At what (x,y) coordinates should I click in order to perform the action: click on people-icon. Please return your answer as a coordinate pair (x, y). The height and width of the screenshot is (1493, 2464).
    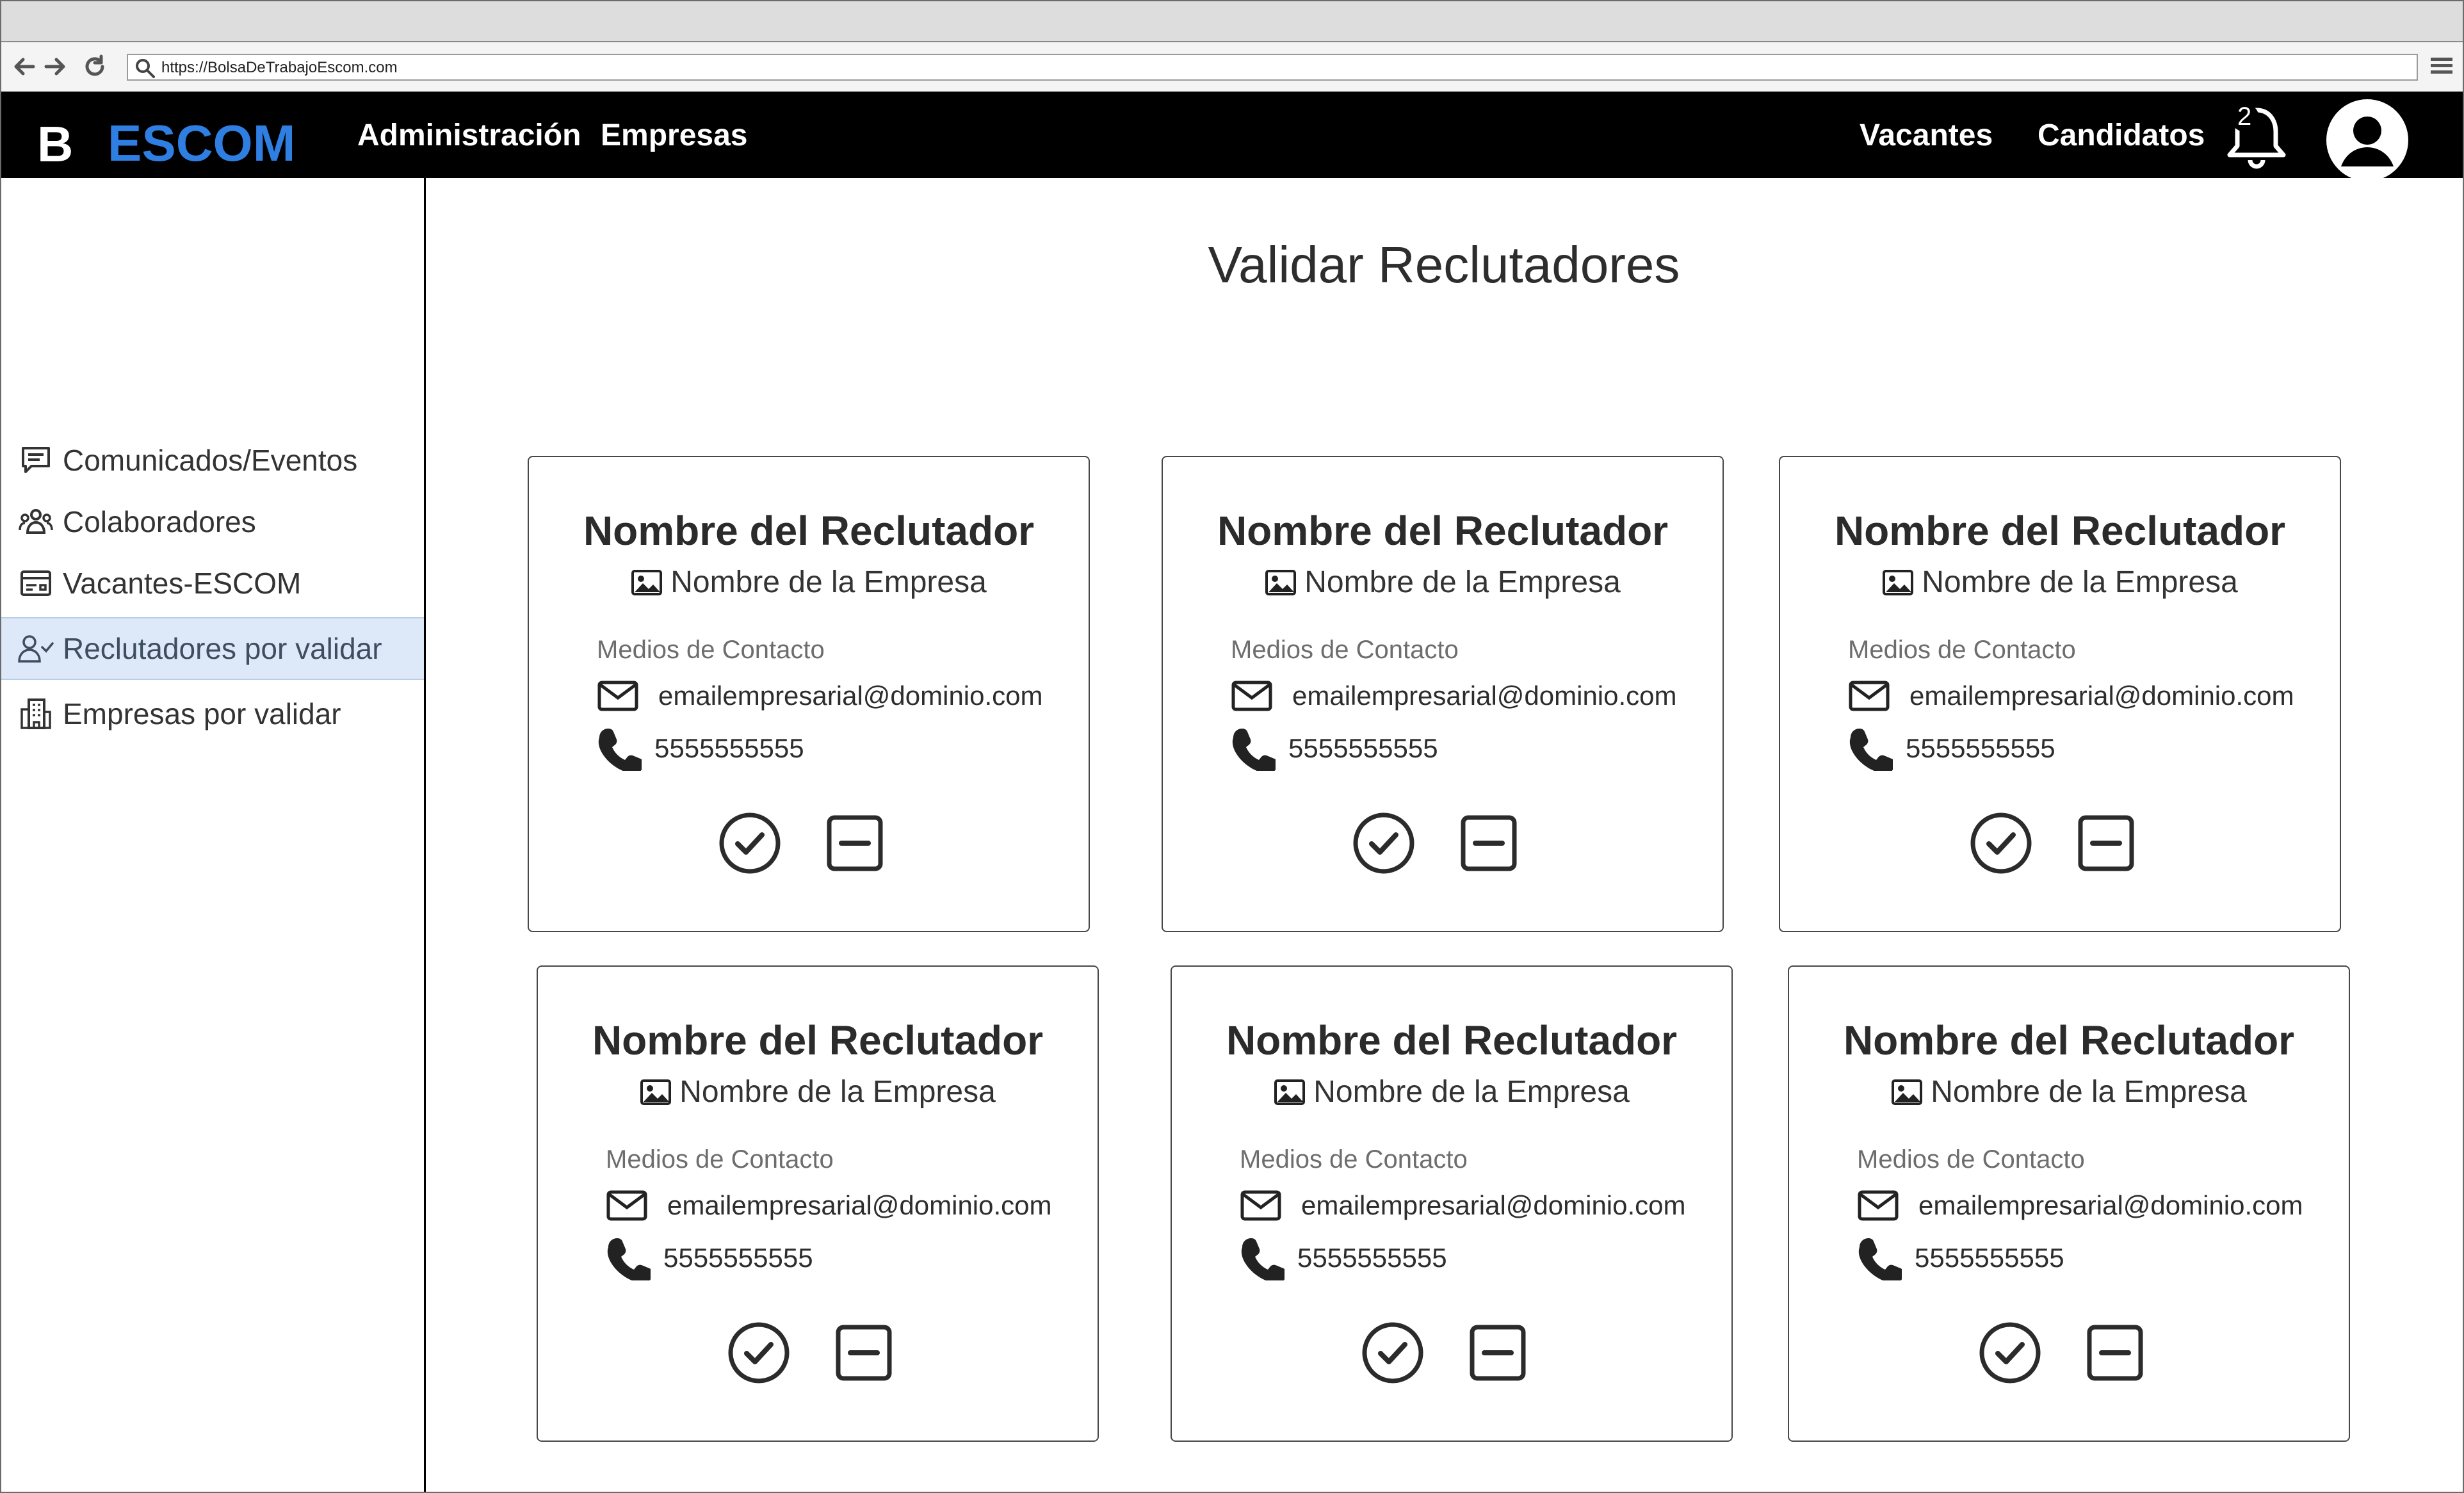
    Looking at the image, I should click on (36, 522).